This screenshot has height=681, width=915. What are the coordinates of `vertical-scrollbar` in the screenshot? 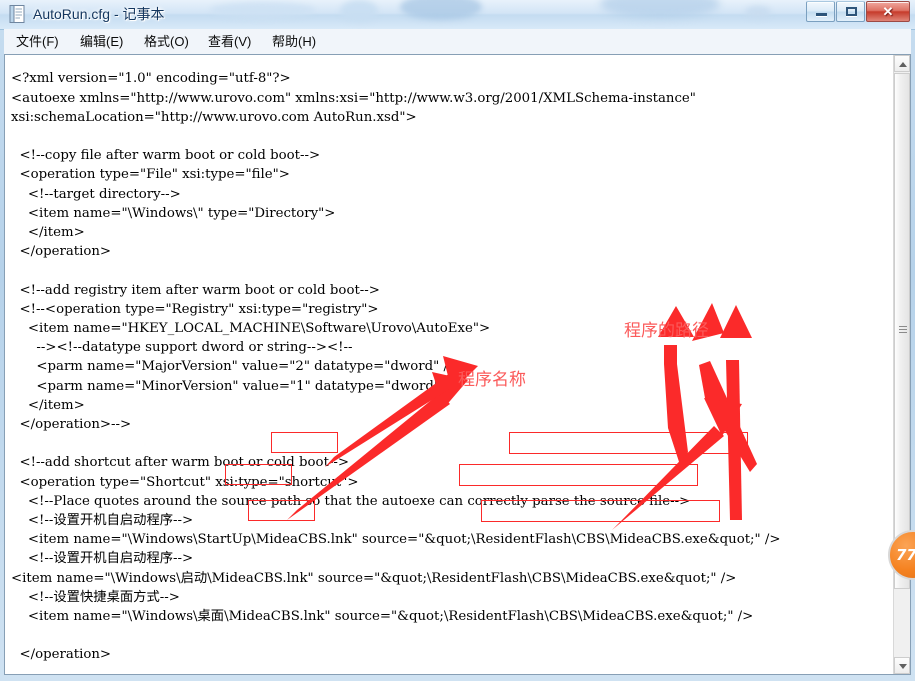 It's located at (901, 364).